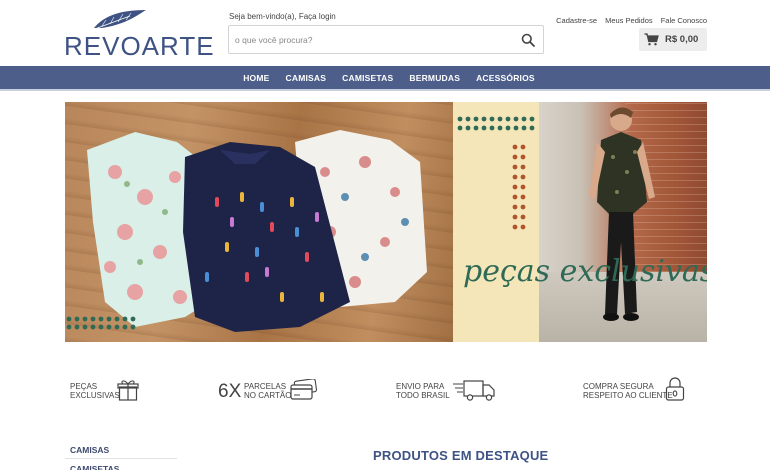 The height and width of the screenshot is (470, 770). Describe the element at coordinates (317, 16) in the screenshot. I see `login-link: Faça login` at that location.